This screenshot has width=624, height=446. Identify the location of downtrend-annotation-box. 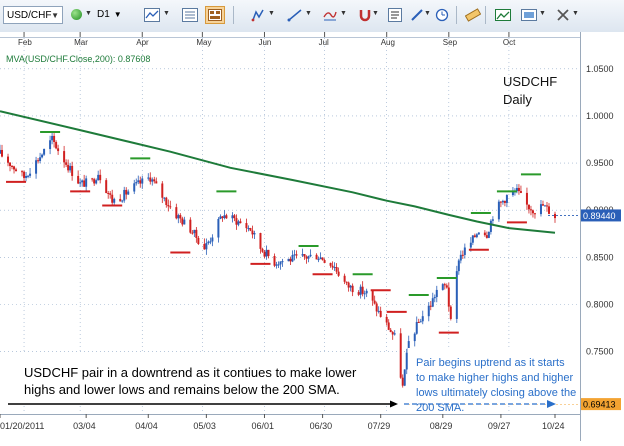
(202, 380).